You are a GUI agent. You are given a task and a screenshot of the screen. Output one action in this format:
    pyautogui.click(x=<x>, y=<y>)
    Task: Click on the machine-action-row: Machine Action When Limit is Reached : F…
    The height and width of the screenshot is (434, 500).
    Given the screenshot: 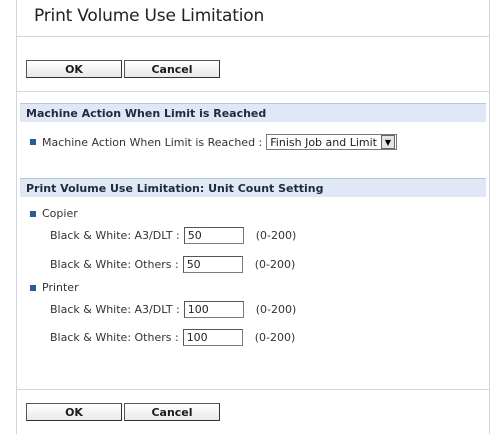 What is the action you would take?
    pyautogui.click(x=213, y=142)
    